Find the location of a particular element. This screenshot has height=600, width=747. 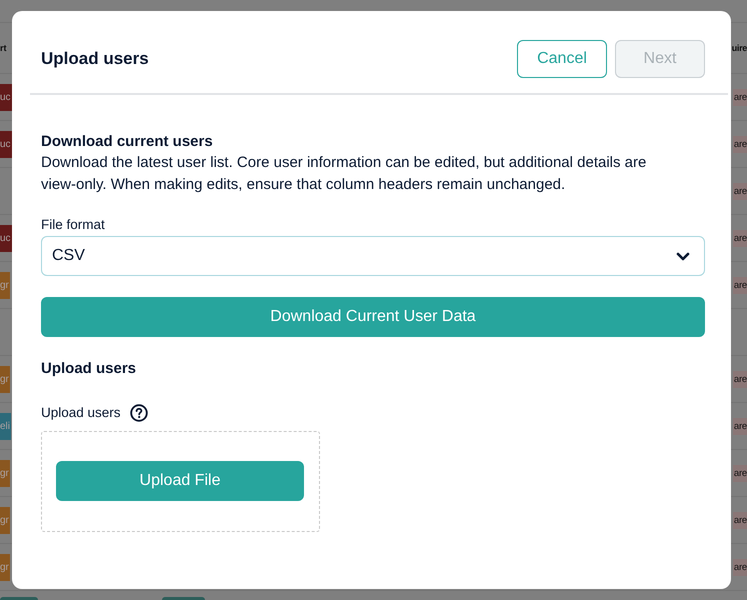

cancel-button: Cancel is located at coordinates (562, 59).